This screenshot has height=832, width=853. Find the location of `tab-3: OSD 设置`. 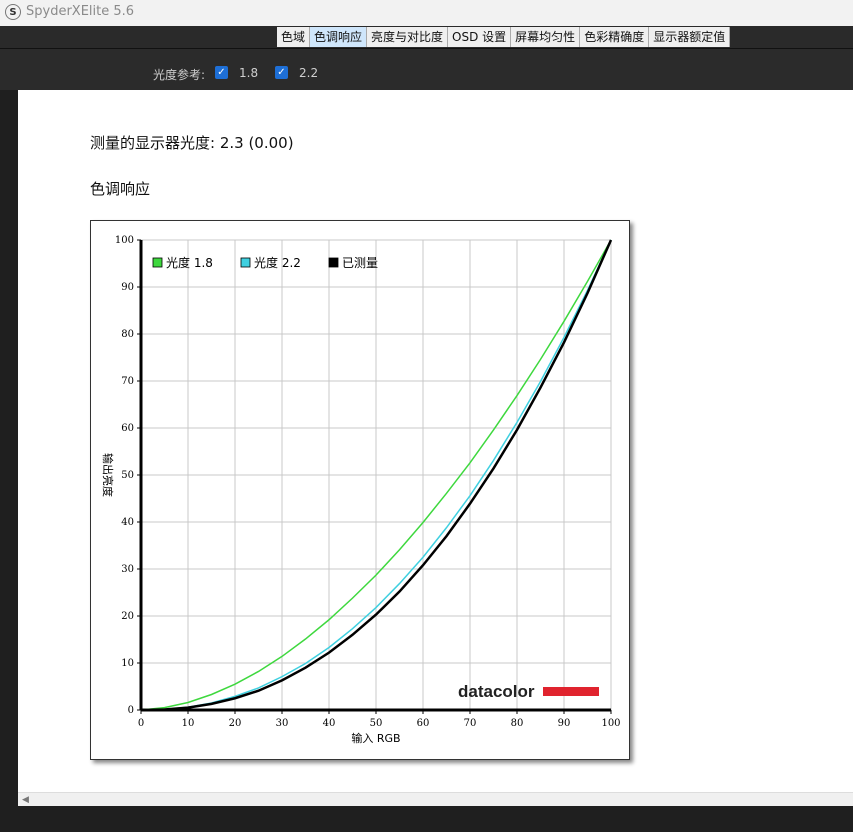

tab-3: OSD 设置 is located at coordinates (480, 37).